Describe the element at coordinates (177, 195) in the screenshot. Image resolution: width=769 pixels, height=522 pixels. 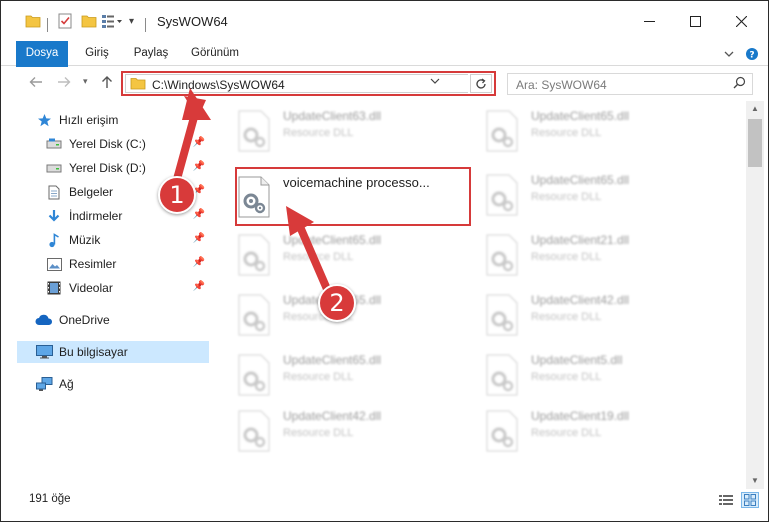
I see `callout-badge-1: 1` at that location.